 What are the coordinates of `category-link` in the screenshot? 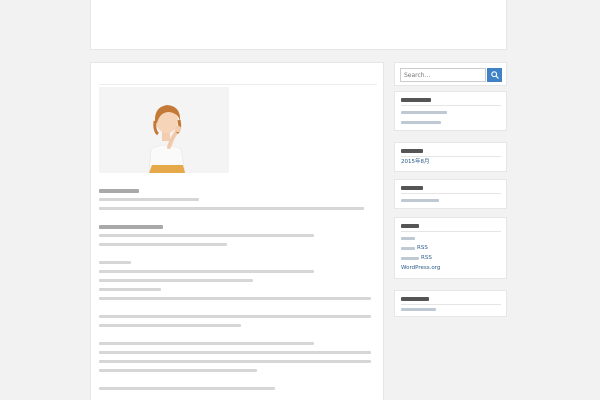 It's located at (420, 200).